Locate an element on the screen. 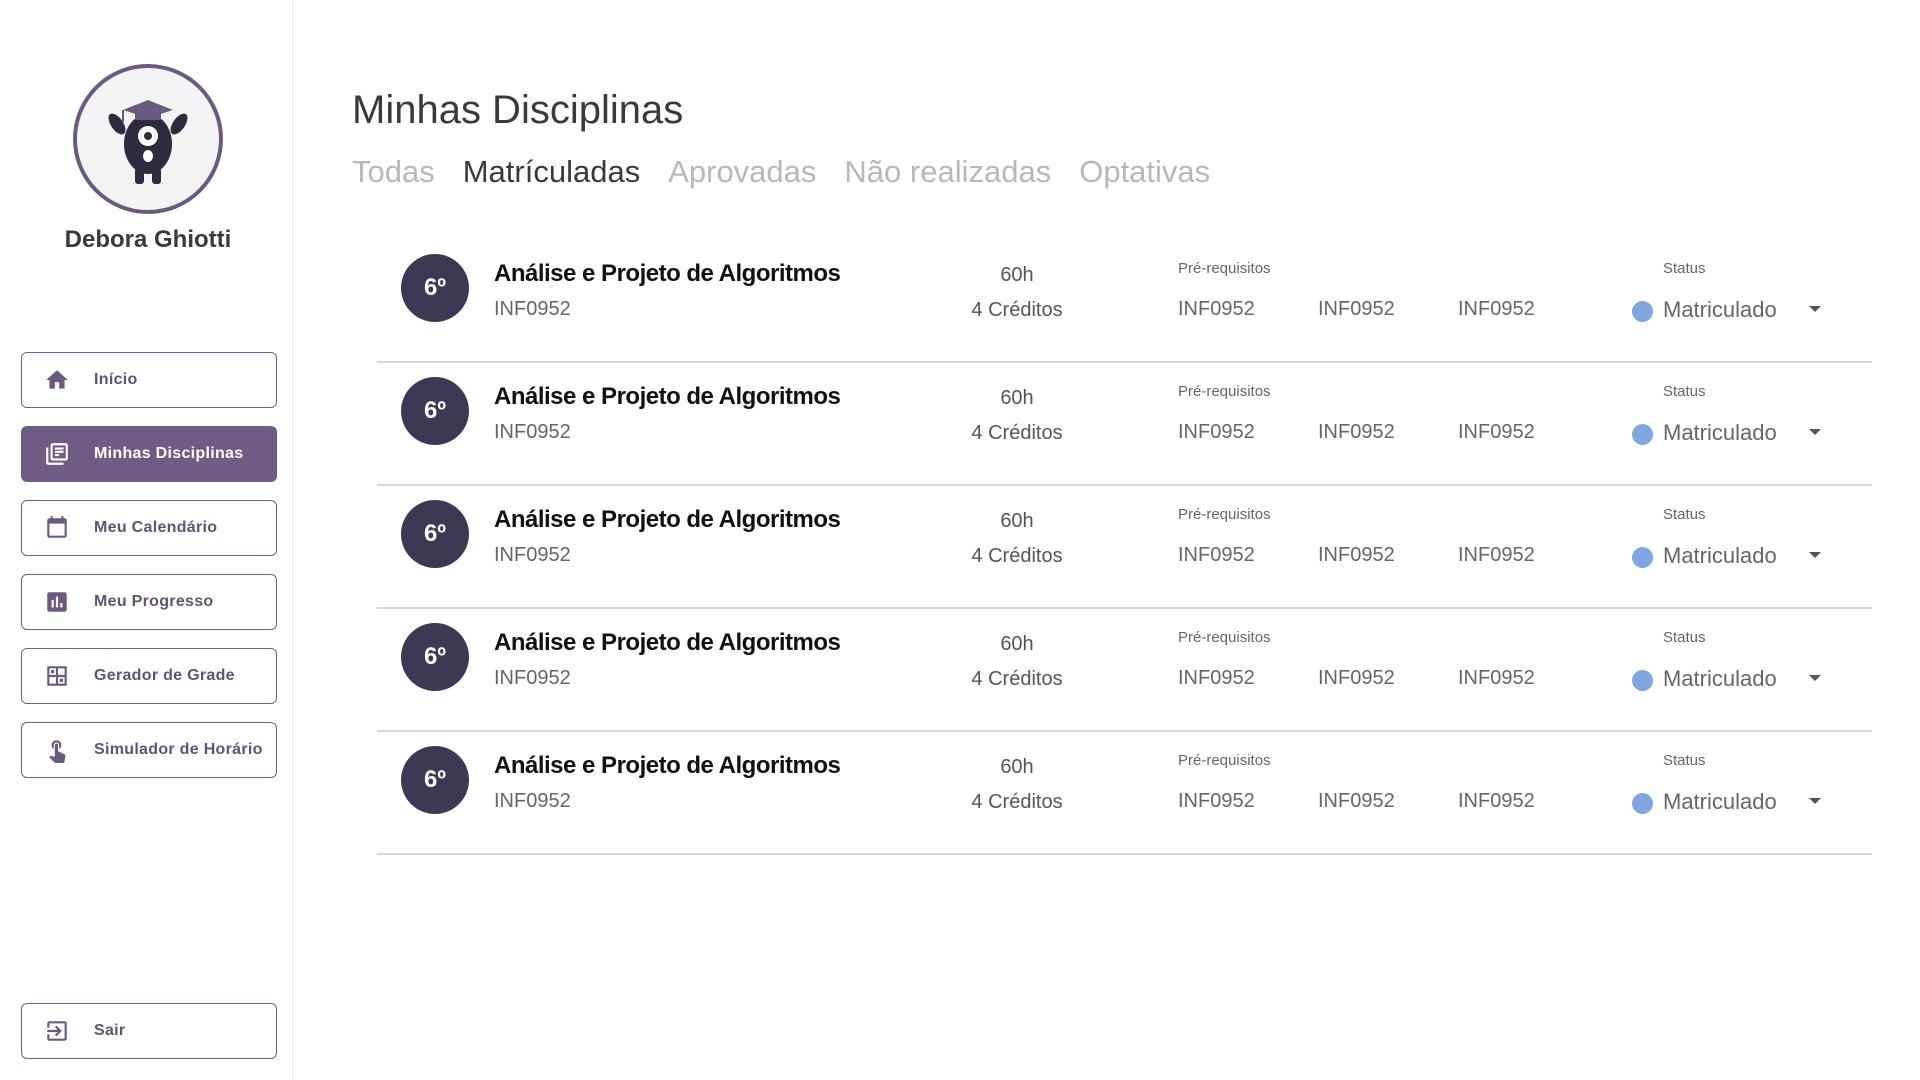  nav-label: Meu Calendário is located at coordinates (156, 527).